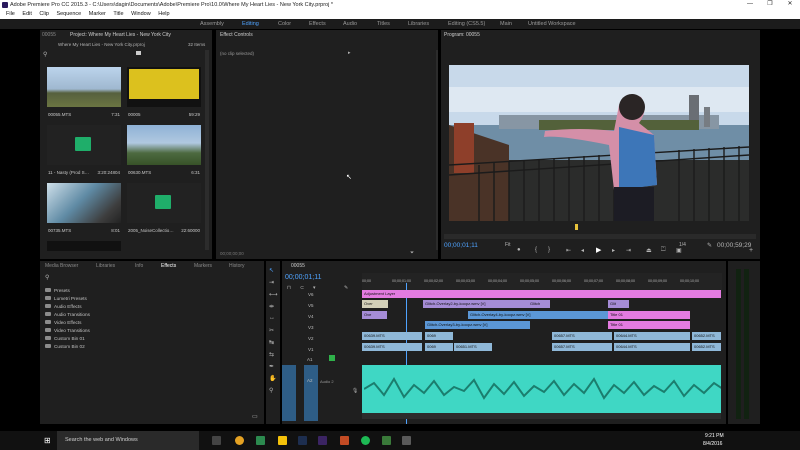 The image size is (800, 450). What do you see at coordinates (255, 416) in the screenshot?
I see `new-bin-icon: ▭` at bounding box center [255, 416].